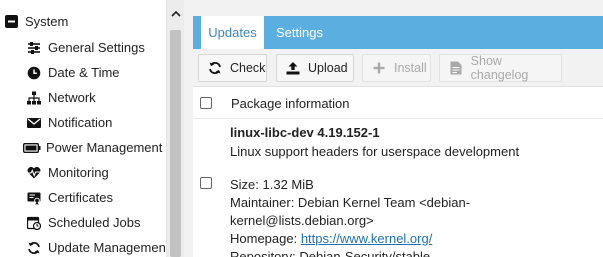  I want to click on package-size: Size: 1.32 MiB, so click(272, 184).